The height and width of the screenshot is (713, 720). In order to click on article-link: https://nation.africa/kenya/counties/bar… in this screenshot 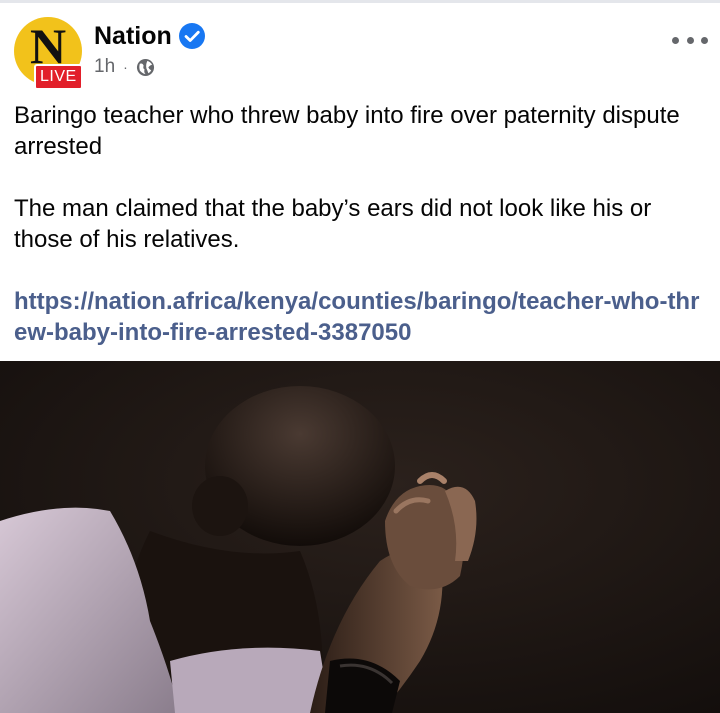, I will do `click(361, 317)`.